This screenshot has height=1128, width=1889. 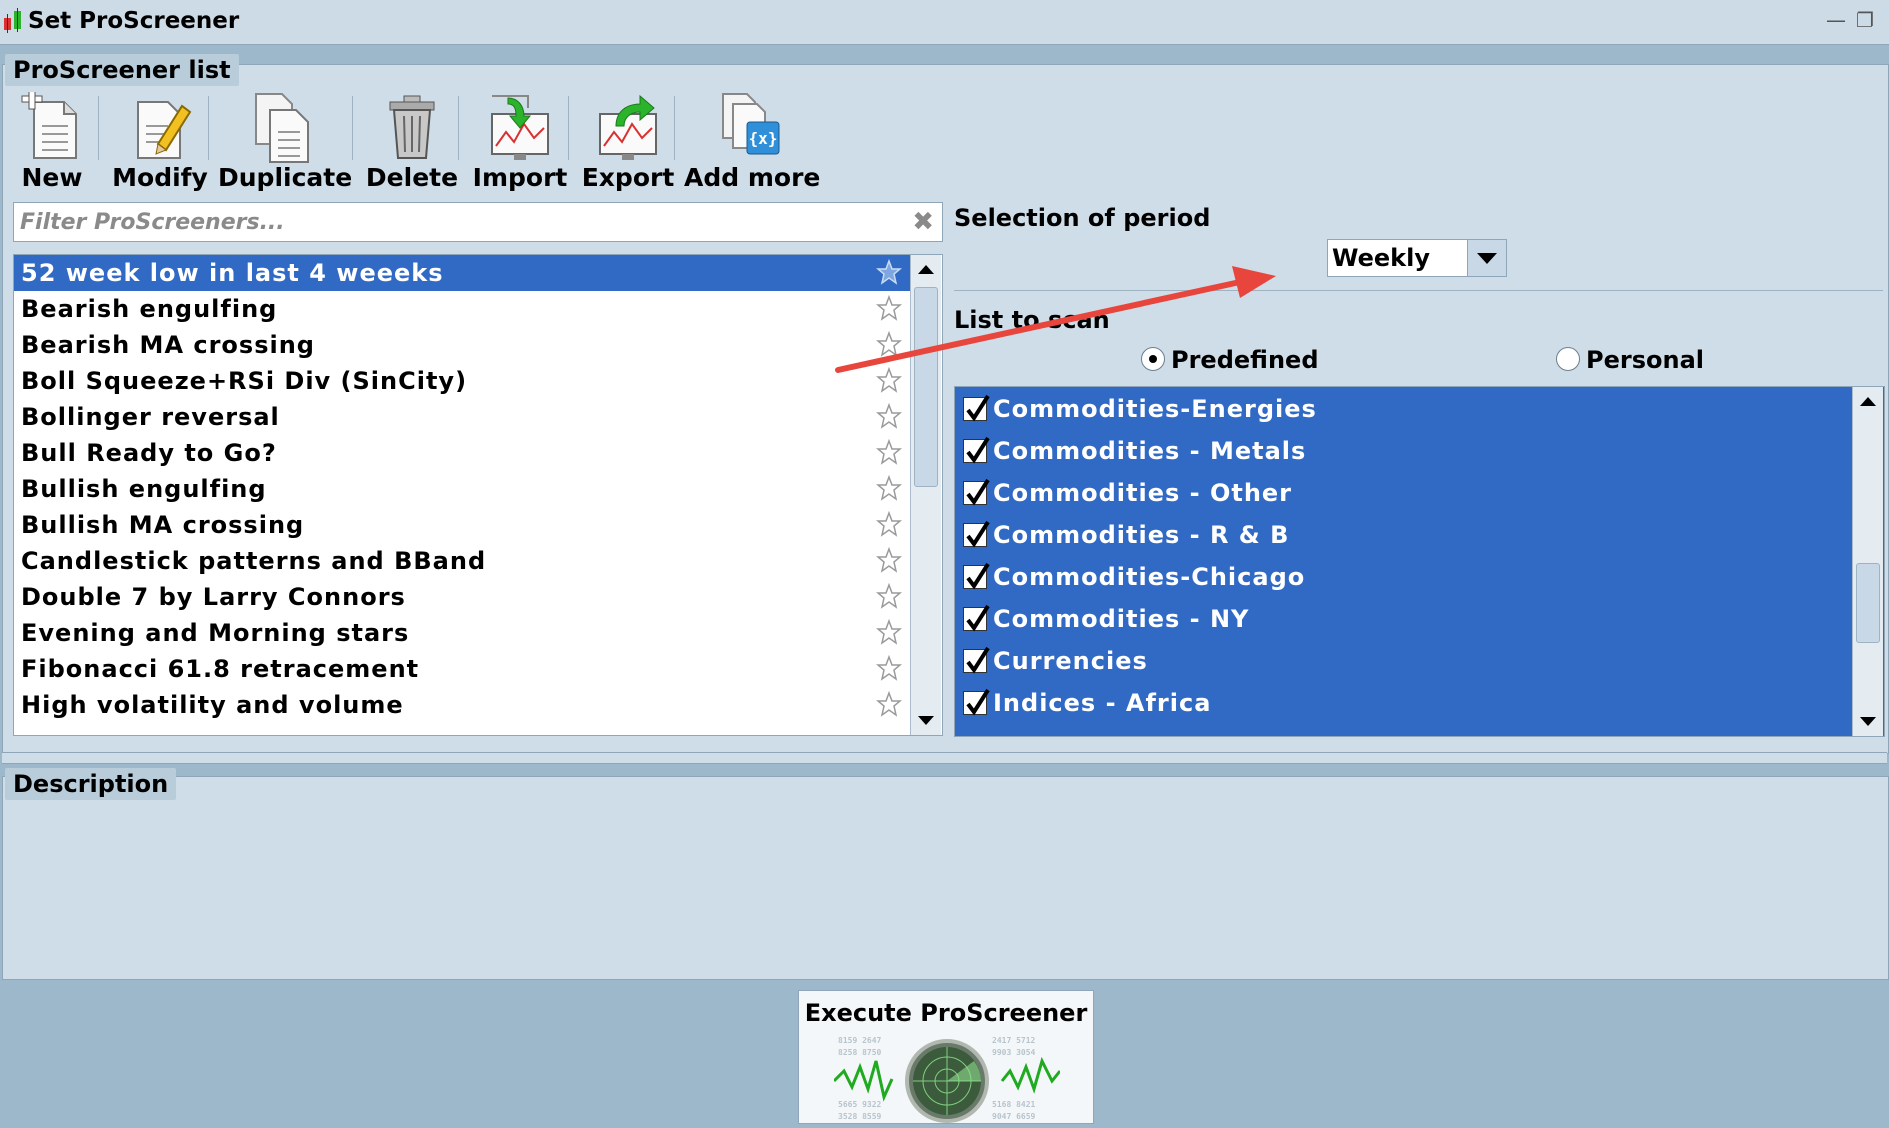 What do you see at coordinates (213, 597) in the screenshot?
I see `screener-item-label: Double 7 by Larry Connors` at bounding box center [213, 597].